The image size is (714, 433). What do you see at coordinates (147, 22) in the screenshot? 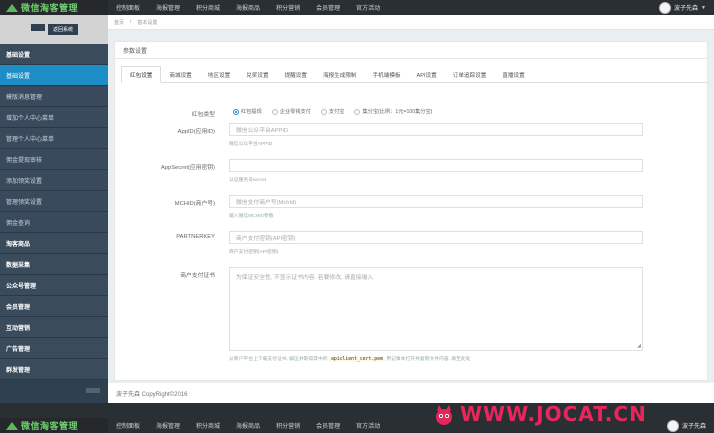
I see `breadcrumb-current: 基本设置` at bounding box center [147, 22].